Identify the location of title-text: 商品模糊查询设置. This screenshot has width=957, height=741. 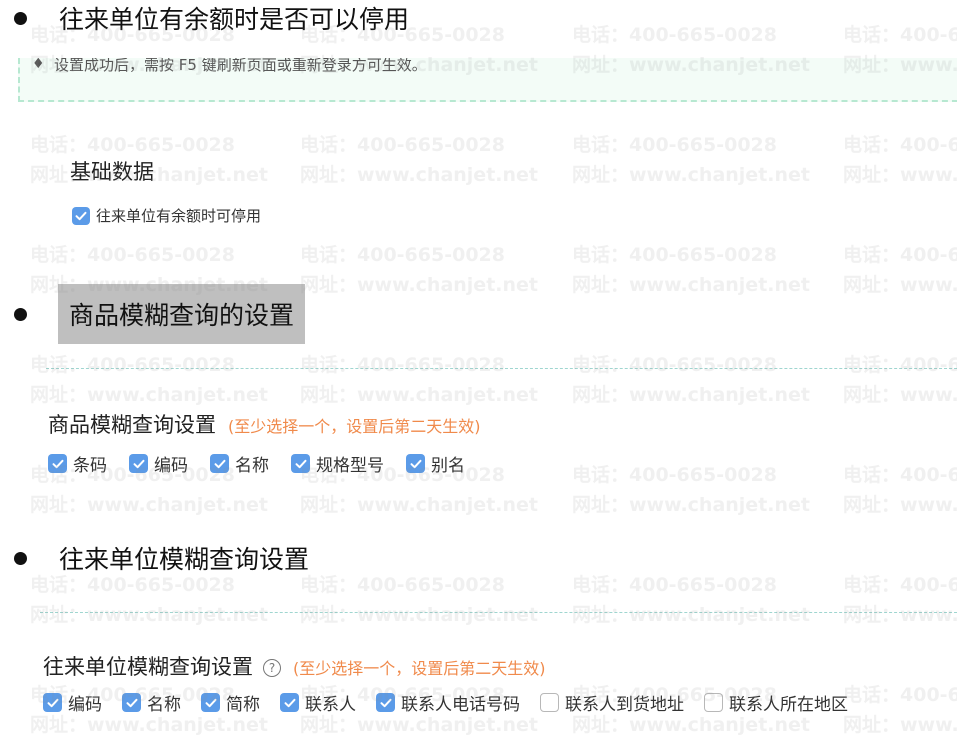
(132, 425).